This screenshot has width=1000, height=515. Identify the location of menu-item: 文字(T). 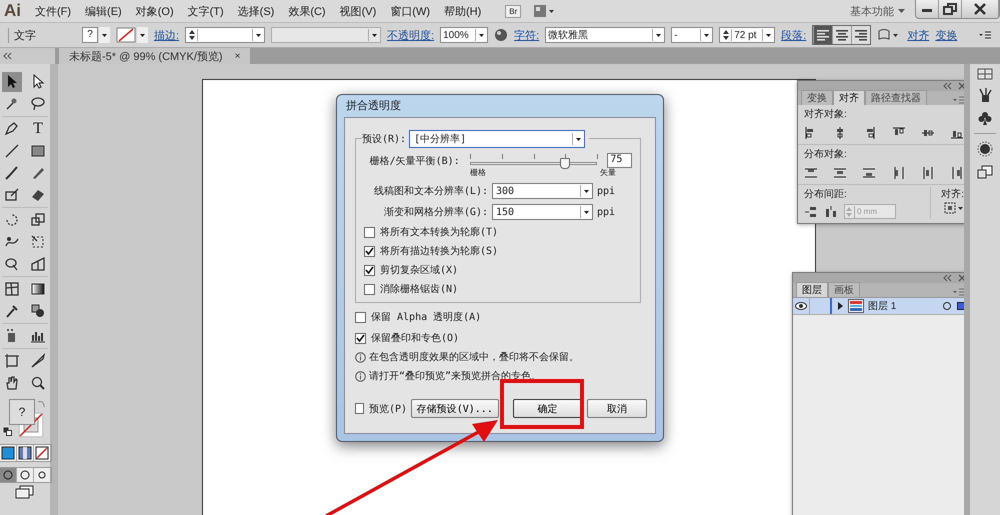
(206, 11).